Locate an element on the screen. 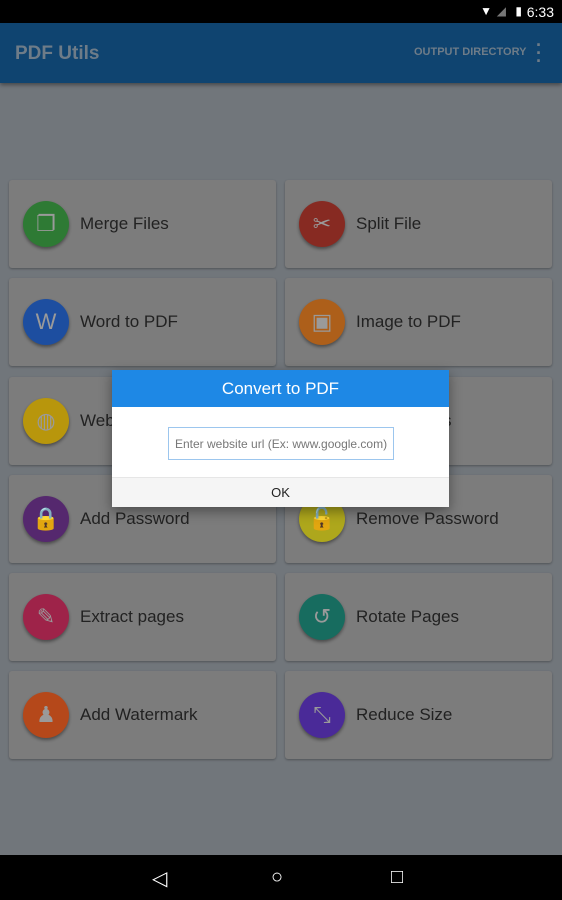  convert-dialog: Convert to PDF OK is located at coordinates (280, 438).